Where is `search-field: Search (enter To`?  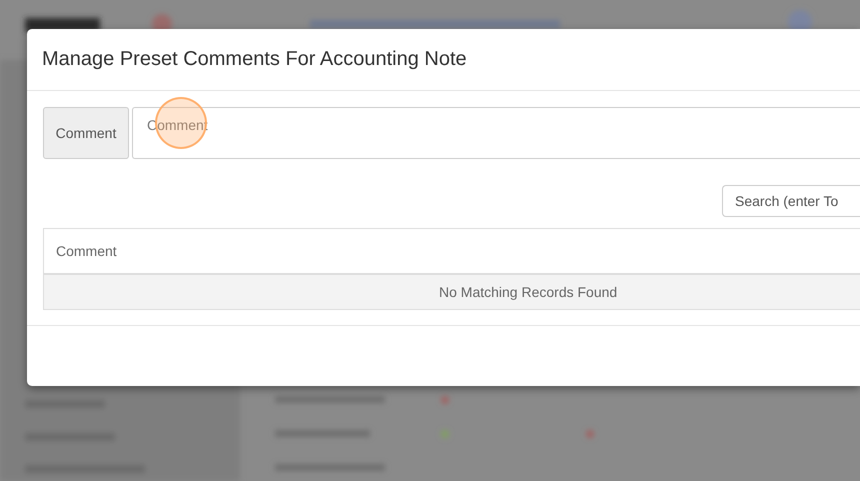
search-field: Search (enter To is located at coordinates (791, 201).